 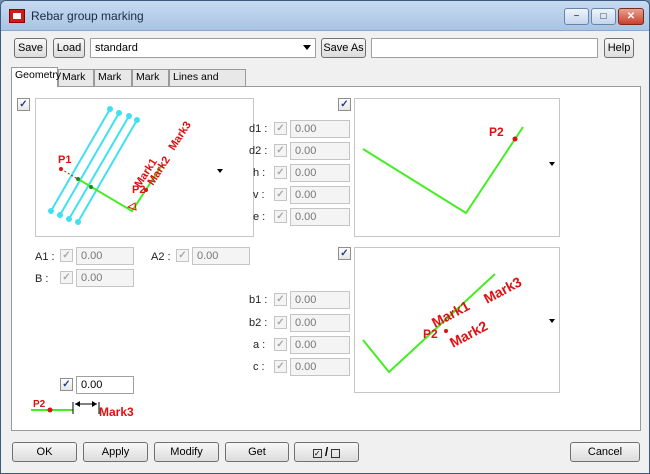 I want to click on preview-1-dropdown-icon, so click(x=220, y=171).